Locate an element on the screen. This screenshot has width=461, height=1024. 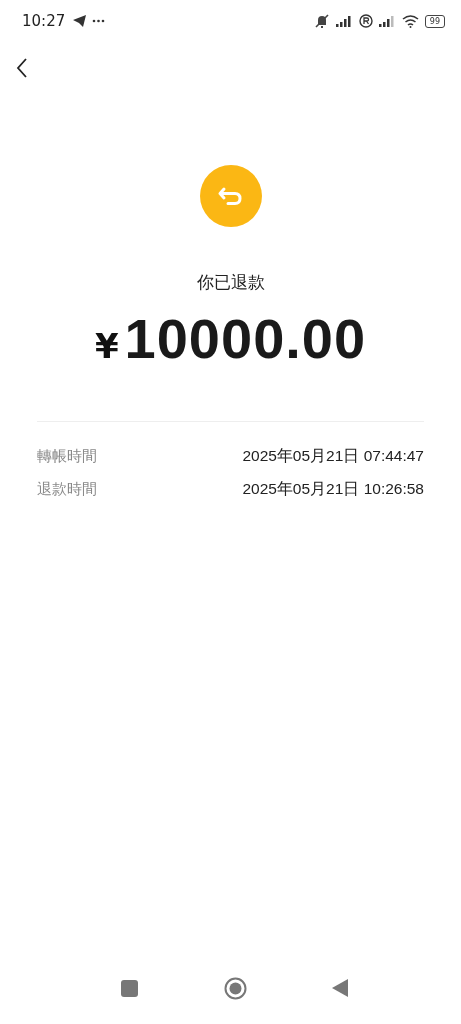
muted-bell-icon is located at coordinates (321, 21).